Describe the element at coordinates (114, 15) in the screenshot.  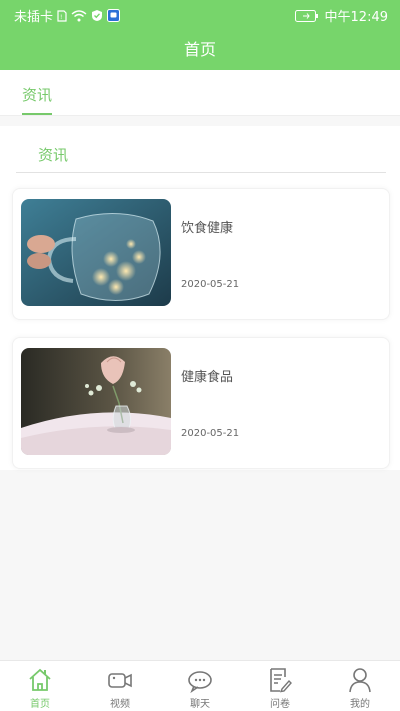
I see `app-notification-icon` at that location.